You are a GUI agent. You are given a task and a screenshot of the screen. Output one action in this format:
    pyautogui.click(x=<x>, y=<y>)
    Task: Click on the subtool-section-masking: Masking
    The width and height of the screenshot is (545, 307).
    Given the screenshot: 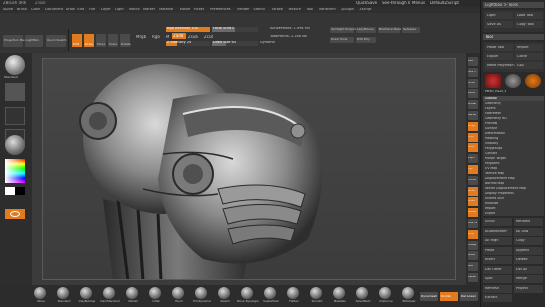 What is the action you would take?
    pyautogui.click(x=513, y=138)
    